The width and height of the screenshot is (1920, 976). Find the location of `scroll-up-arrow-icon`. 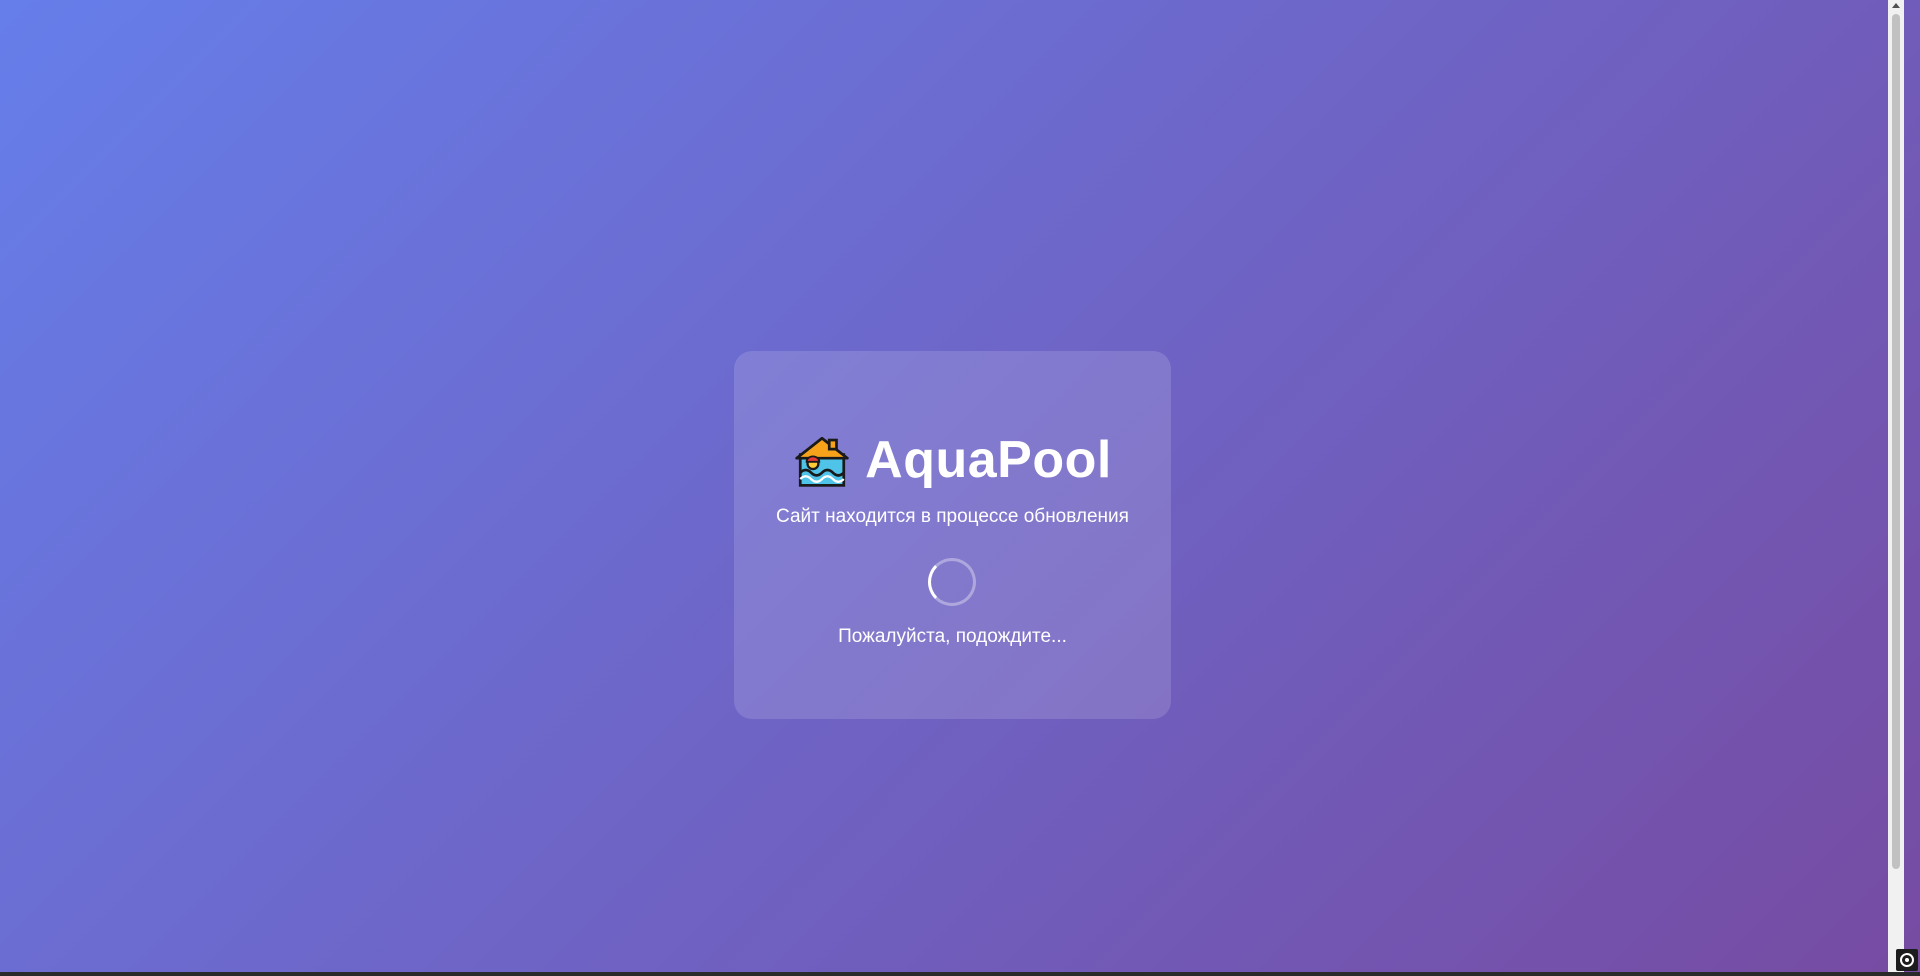

scroll-up-arrow-icon is located at coordinates (1896, 5).